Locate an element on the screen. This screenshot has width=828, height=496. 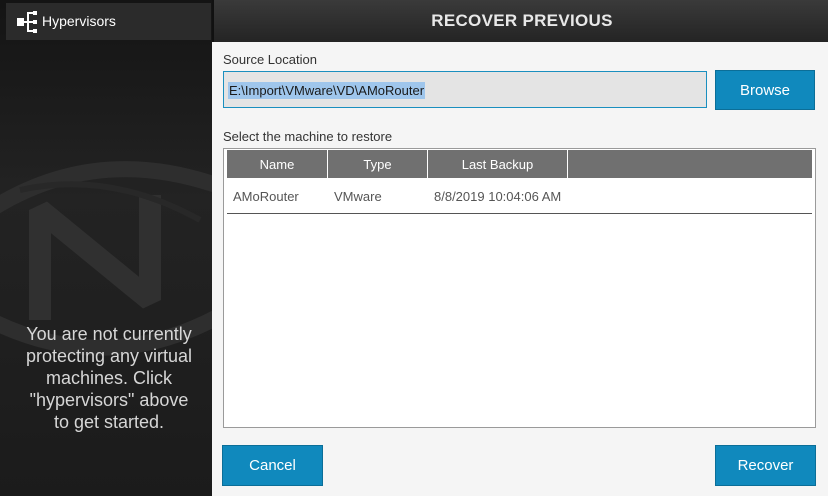
column-header-name: Name is located at coordinates (277, 164).